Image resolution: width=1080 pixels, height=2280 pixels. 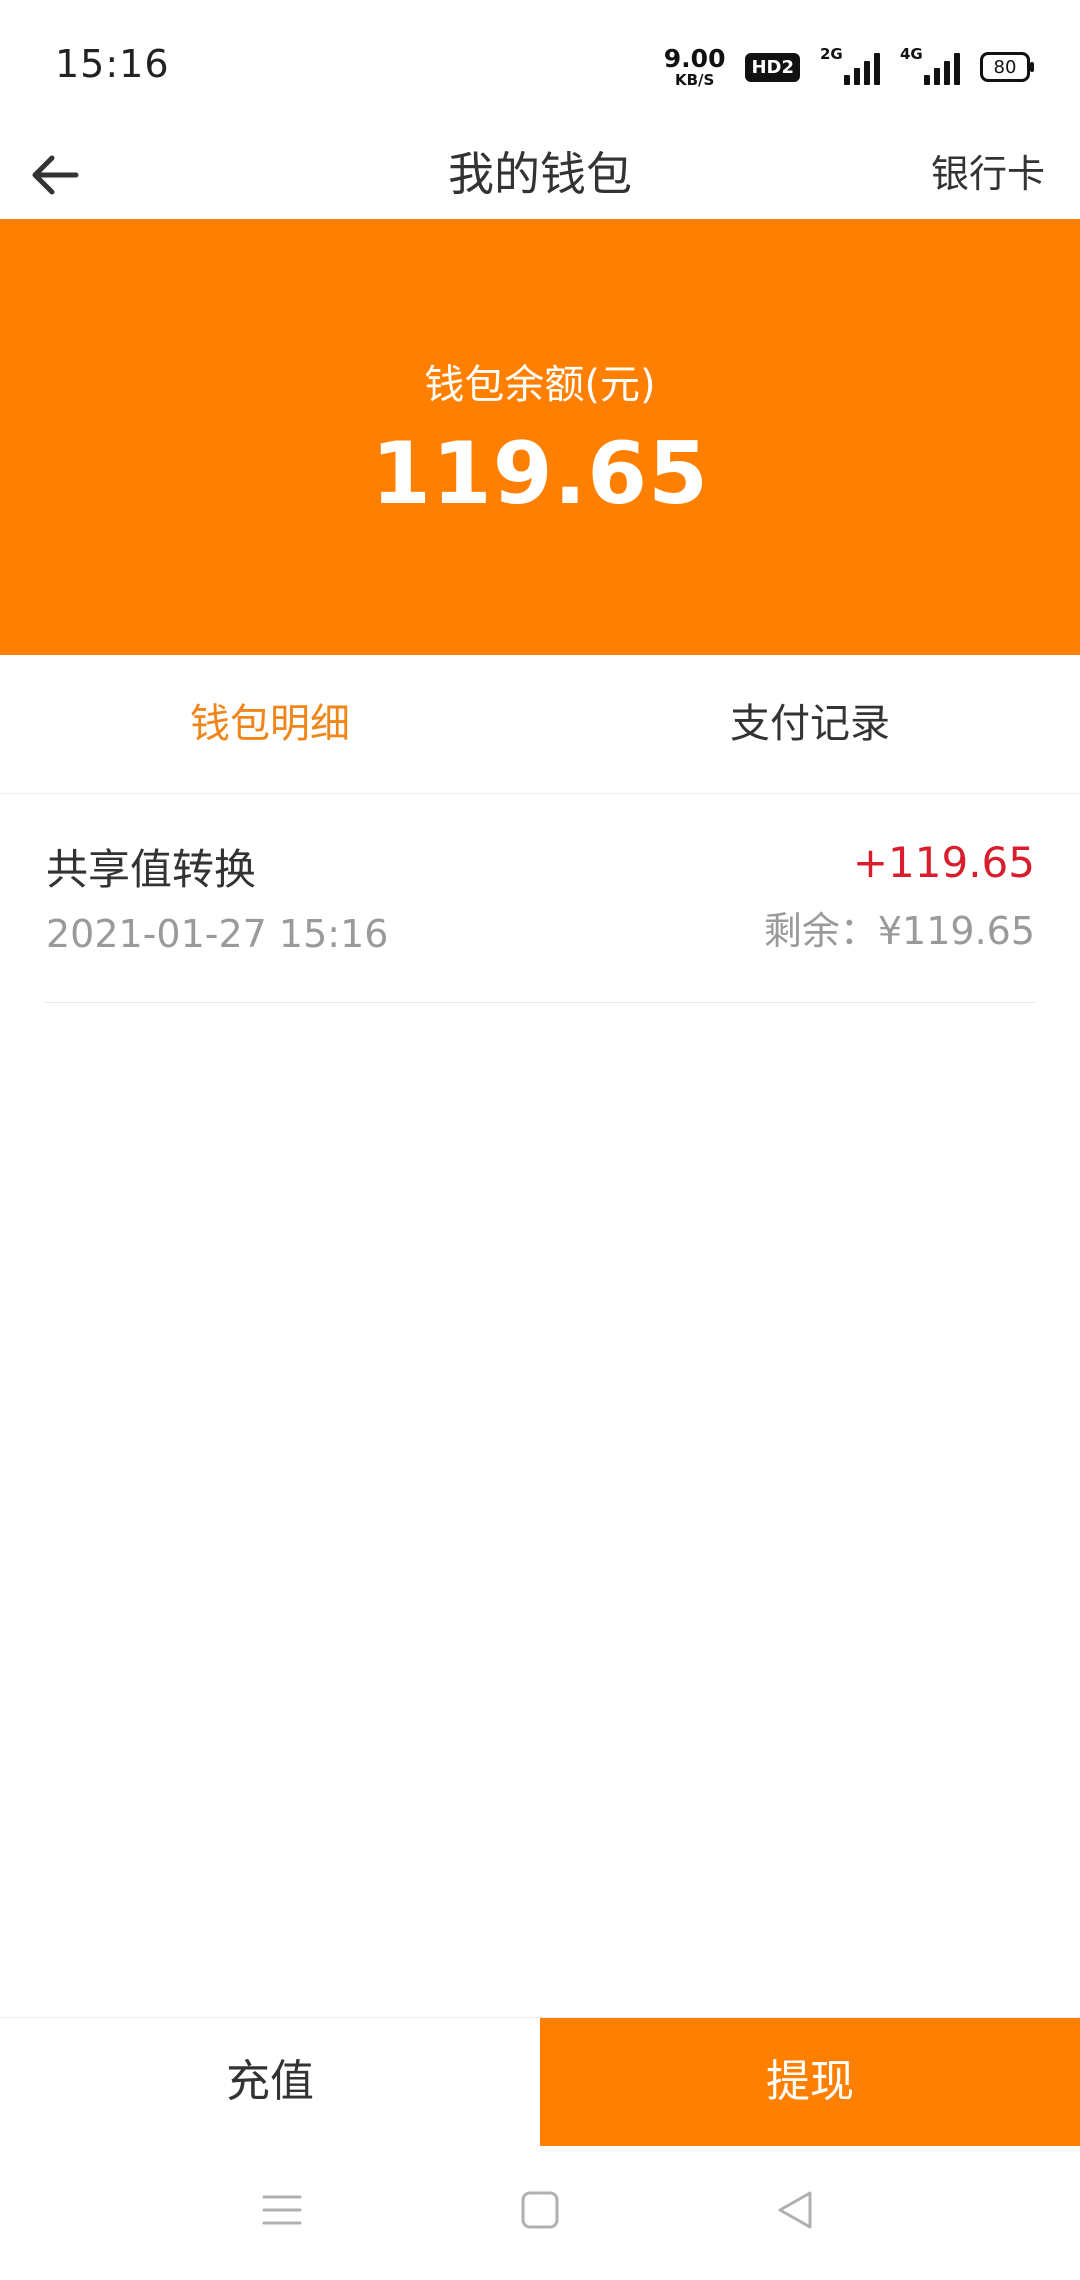 I want to click on menu-nav-button, so click(x=282, y=2210).